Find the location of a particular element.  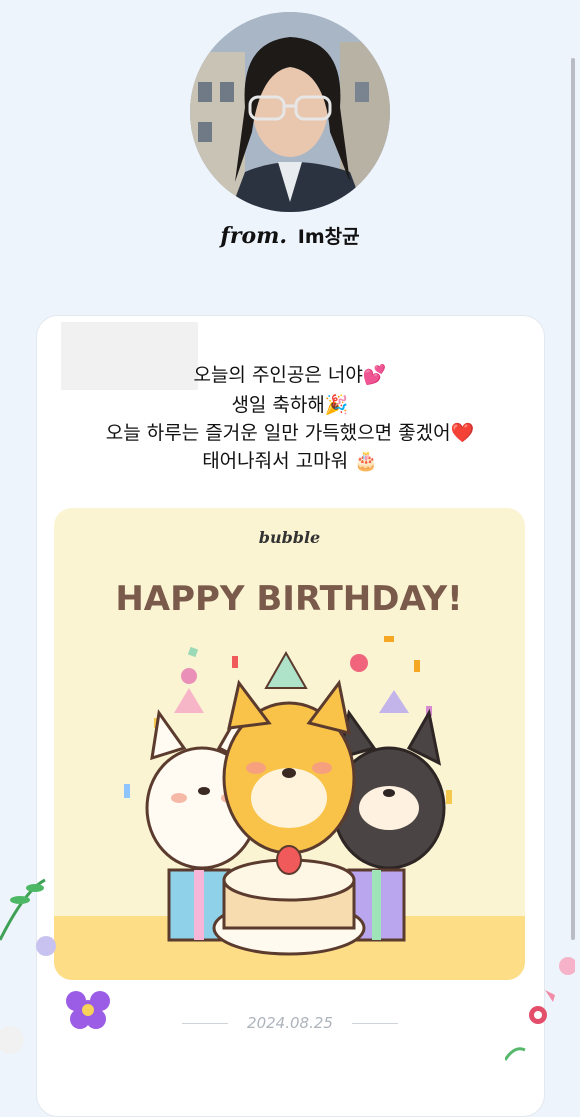

scrollbar is located at coordinates (573, 499).